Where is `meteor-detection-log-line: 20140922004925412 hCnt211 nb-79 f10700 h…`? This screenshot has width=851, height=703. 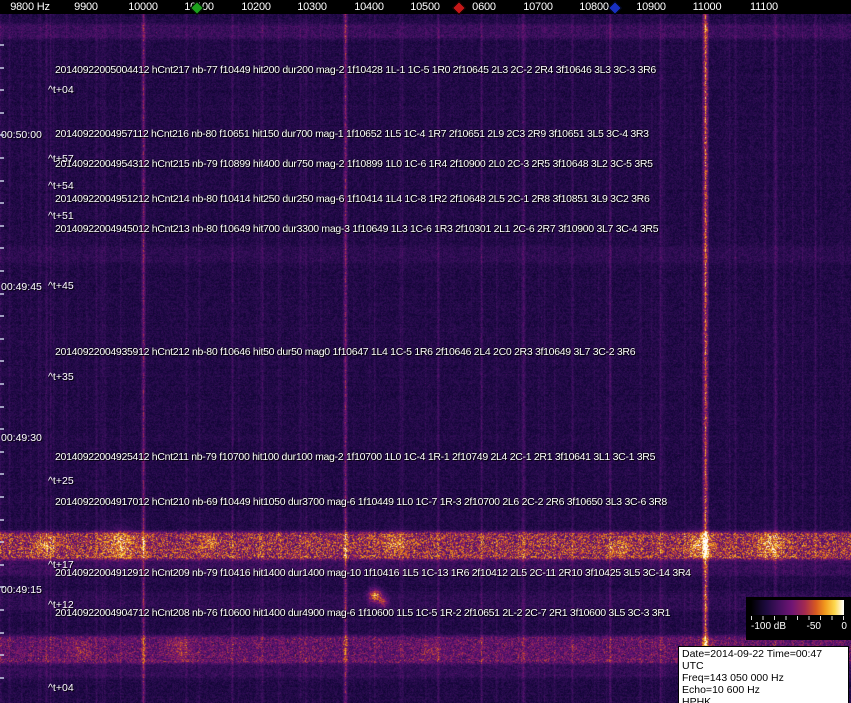
meteor-detection-log-line: 20140922004925412 hCnt211 nb-79 f10700 h… is located at coordinates (355, 457).